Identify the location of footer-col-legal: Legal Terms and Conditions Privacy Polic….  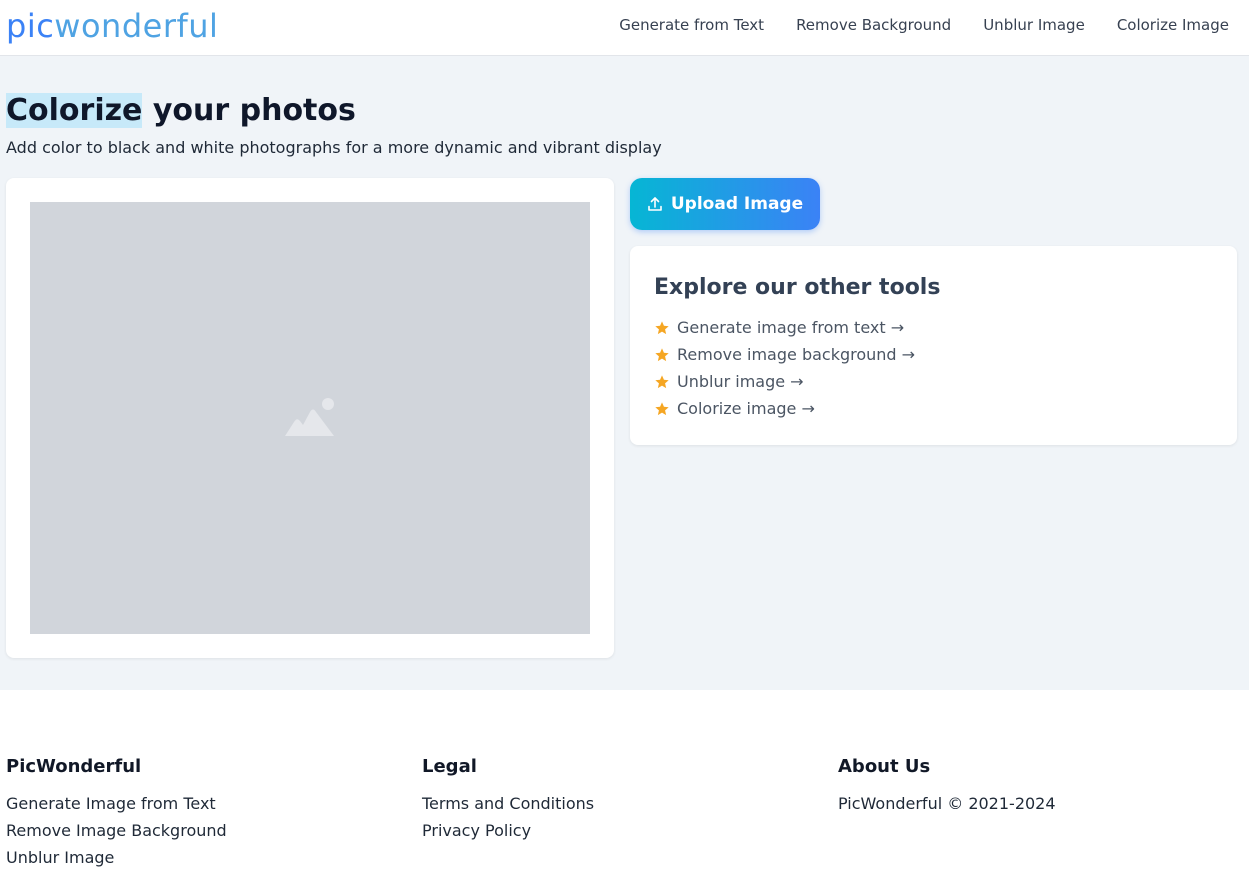
(508, 800).